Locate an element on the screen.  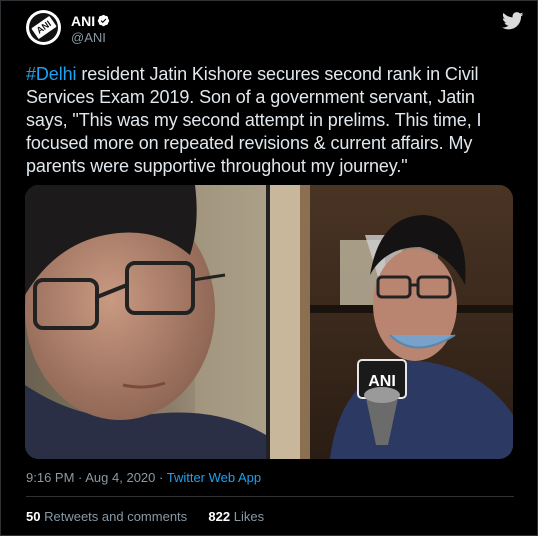
tweet-meta: 9:16 PM · Aug 4, 2020 · Twitter Web App is located at coordinates (143, 478).